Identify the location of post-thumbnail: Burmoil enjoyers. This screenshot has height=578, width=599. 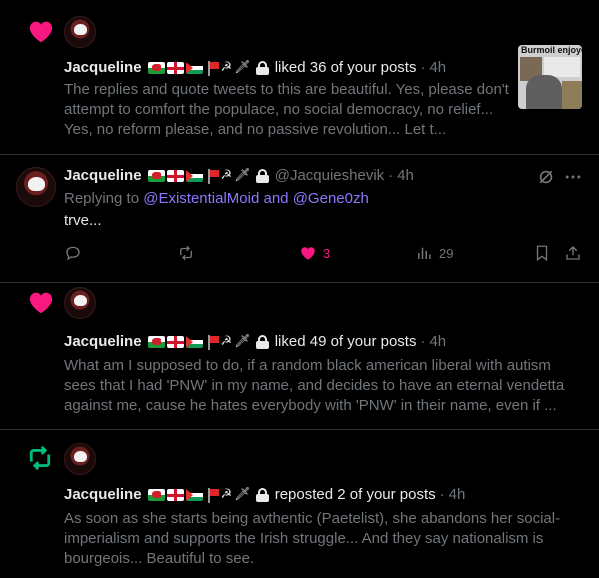
(550, 77).